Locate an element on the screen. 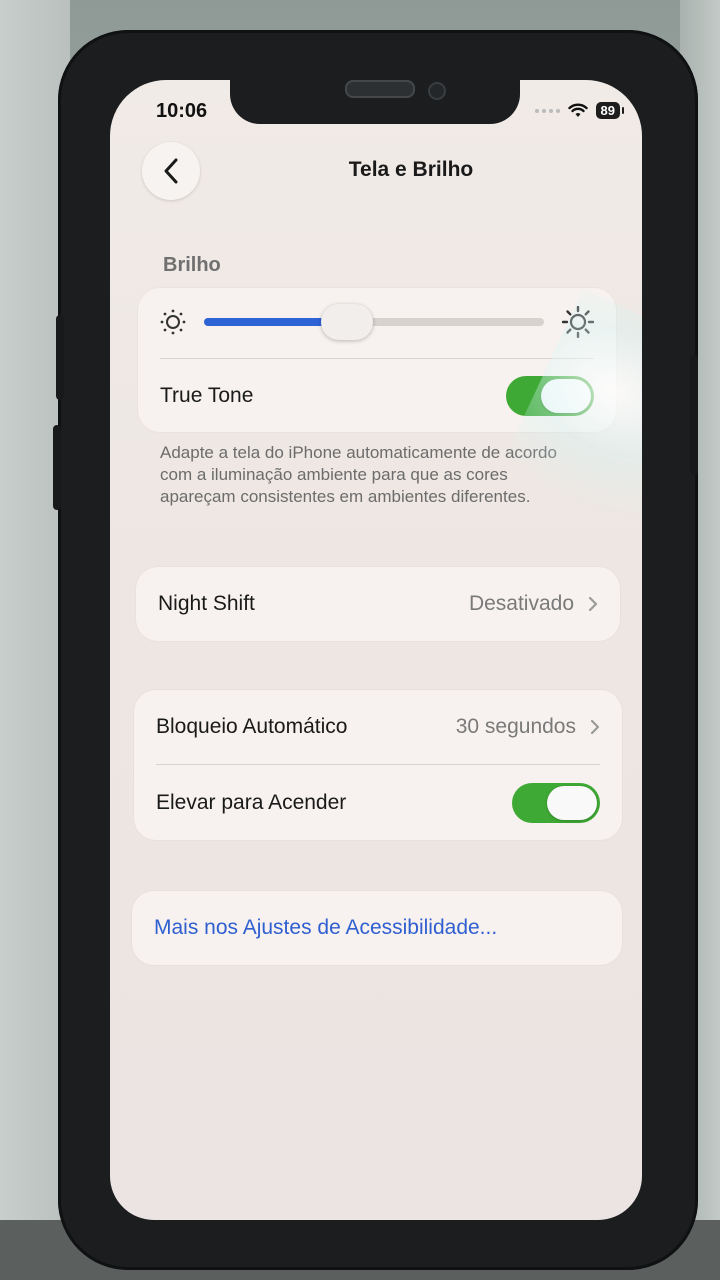 This screenshot has height=1280, width=720. auto-lock-value: 30 segundos is located at coordinates (515, 726).